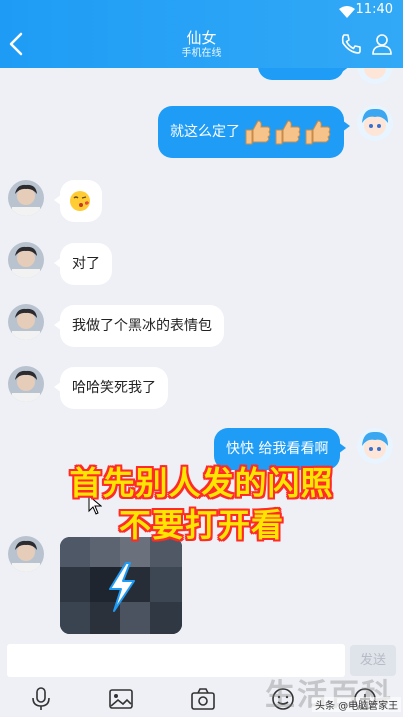 Image resolution: width=403 pixels, height=717 pixels. I want to click on message-text: 对了, so click(86, 264).